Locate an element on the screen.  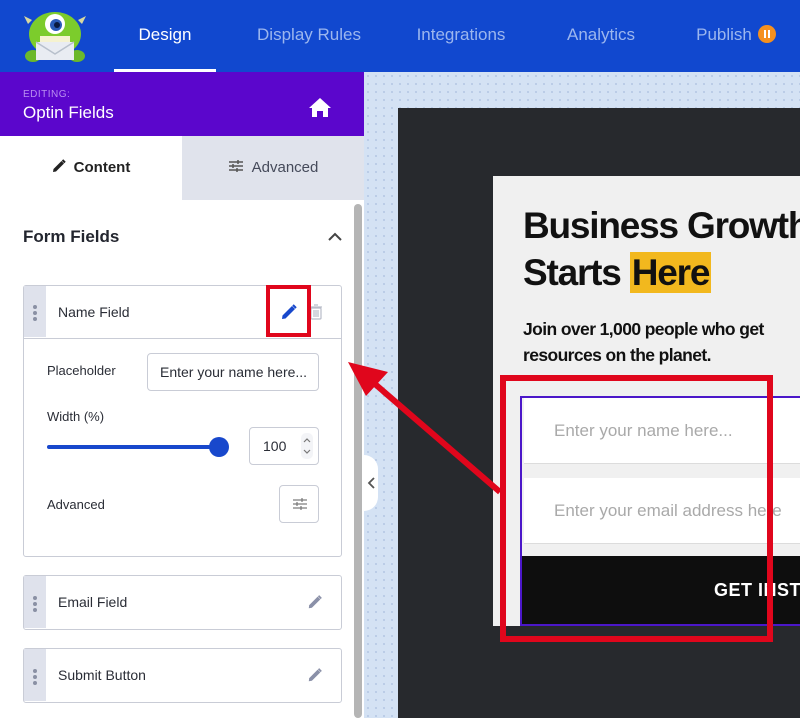
width-slider is located at coordinates (138, 447).